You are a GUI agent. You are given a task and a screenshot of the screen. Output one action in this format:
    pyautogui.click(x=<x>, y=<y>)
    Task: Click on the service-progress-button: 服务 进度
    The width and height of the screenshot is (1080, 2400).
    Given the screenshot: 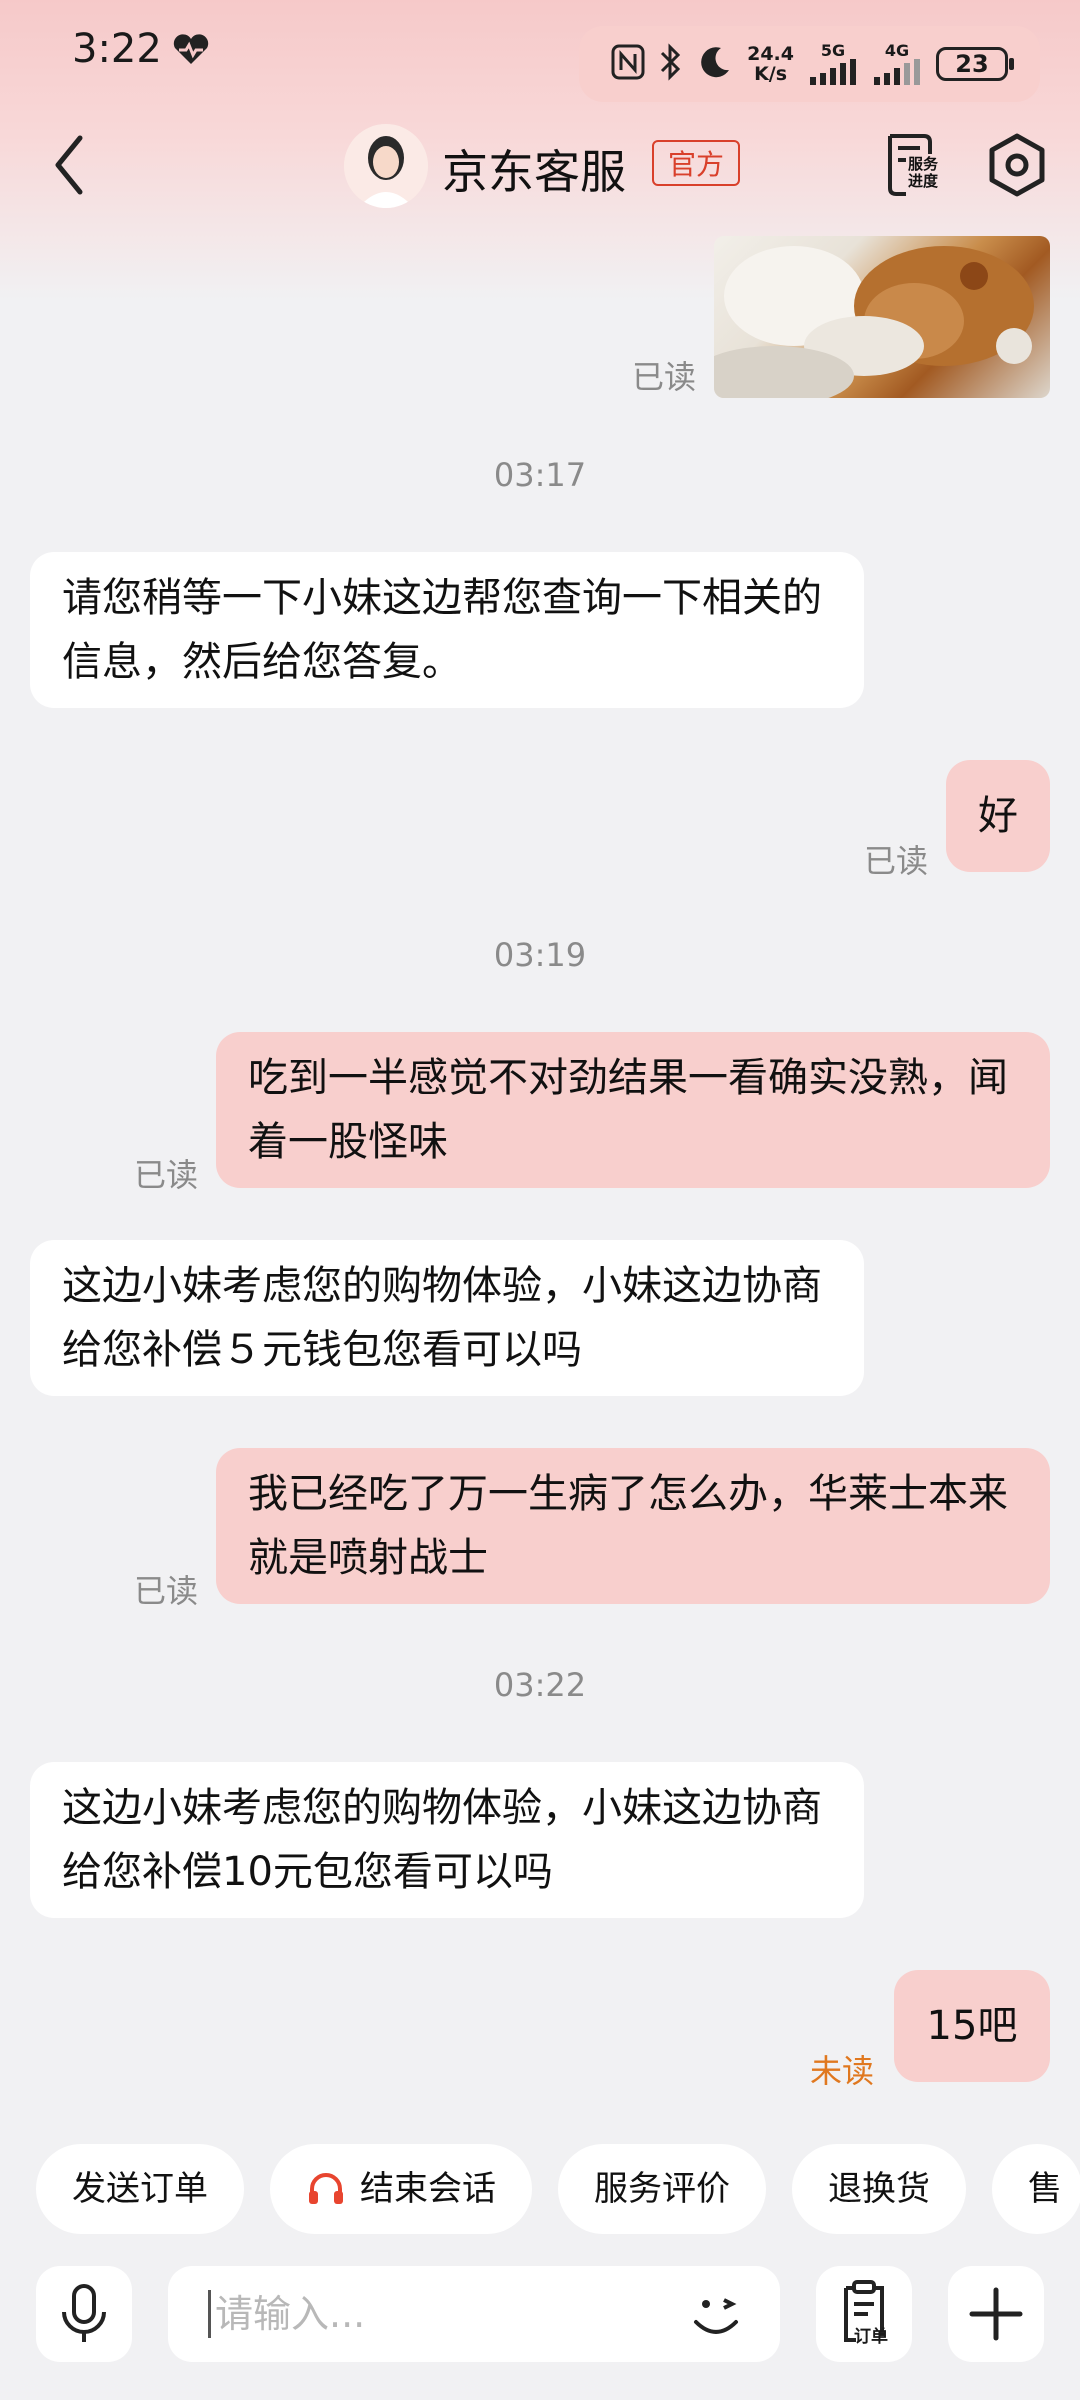 What is the action you would take?
    pyautogui.click(x=915, y=165)
    